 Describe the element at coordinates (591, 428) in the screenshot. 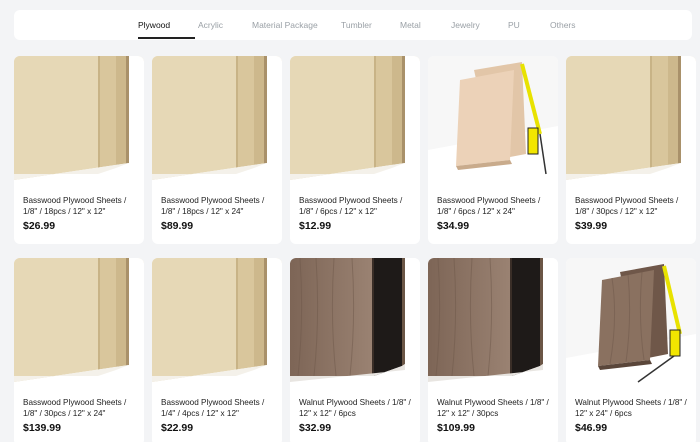

I see `product-price: $46.99` at that location.